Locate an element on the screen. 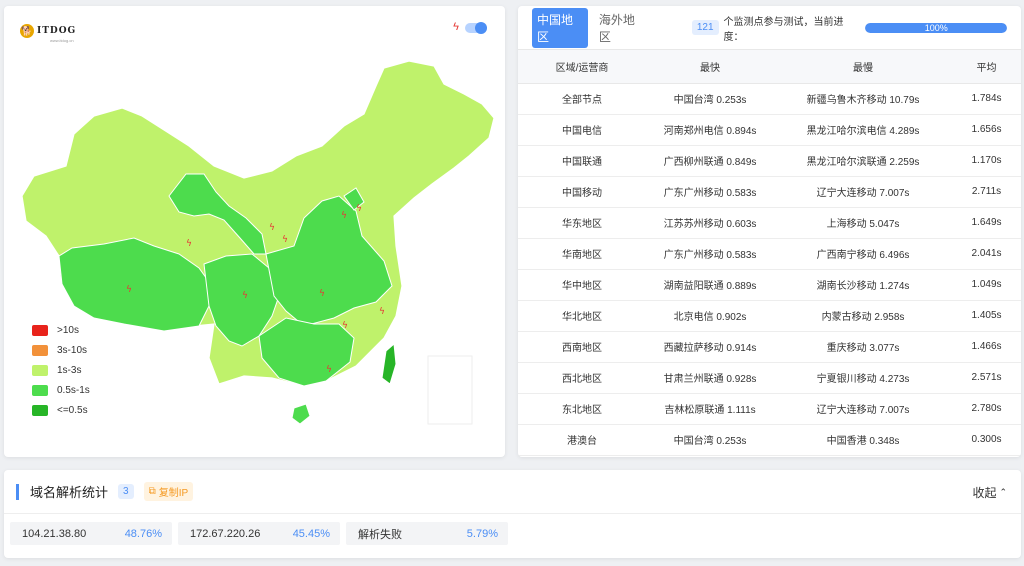  chevron-up-icon: ⌃ is located at coordinates (1003, 492).